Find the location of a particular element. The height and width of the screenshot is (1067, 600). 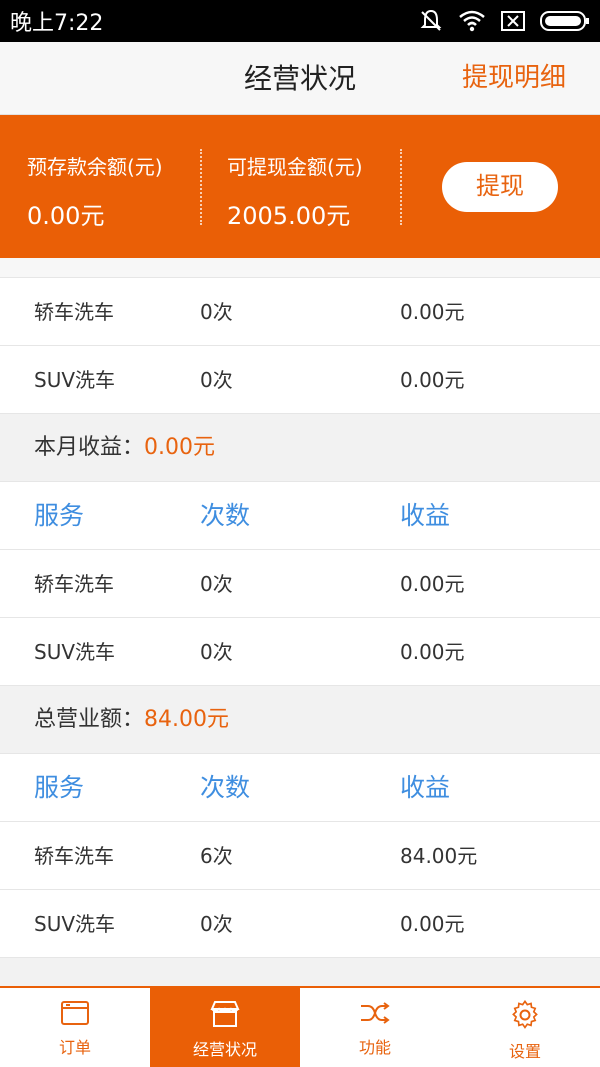

tab-label: 功能 is located at coordinates (374, 1047).